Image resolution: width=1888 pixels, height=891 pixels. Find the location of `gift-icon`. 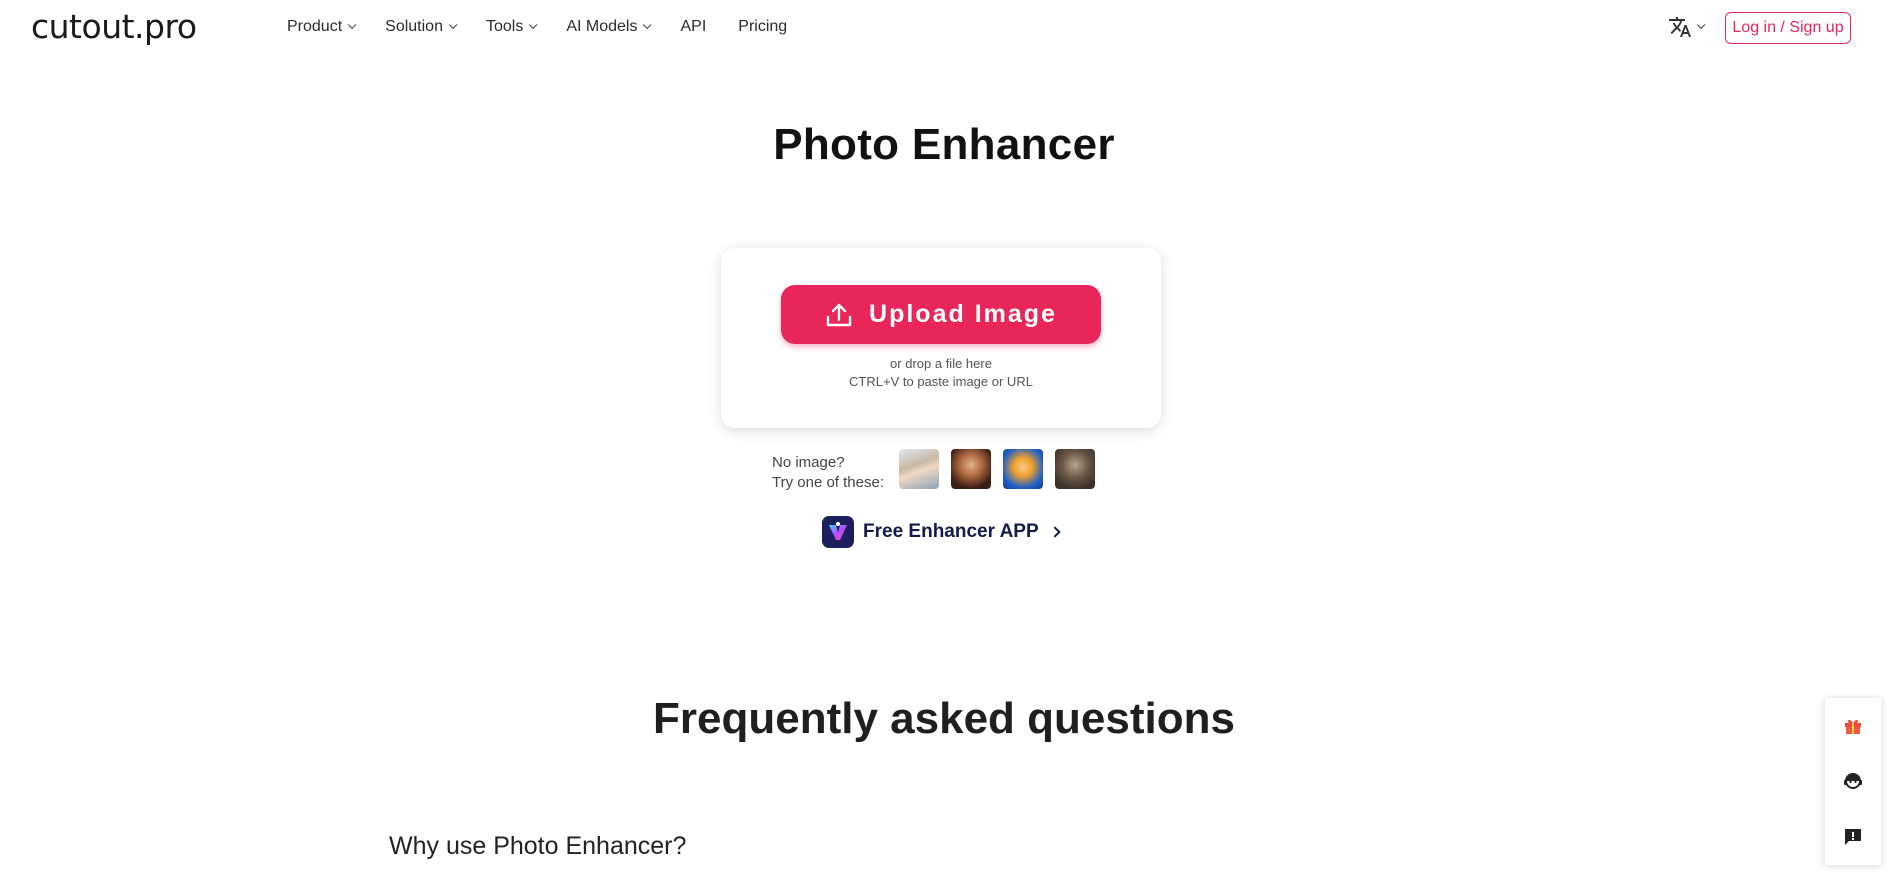

gift-icon is located at coordinates (1853, 726).